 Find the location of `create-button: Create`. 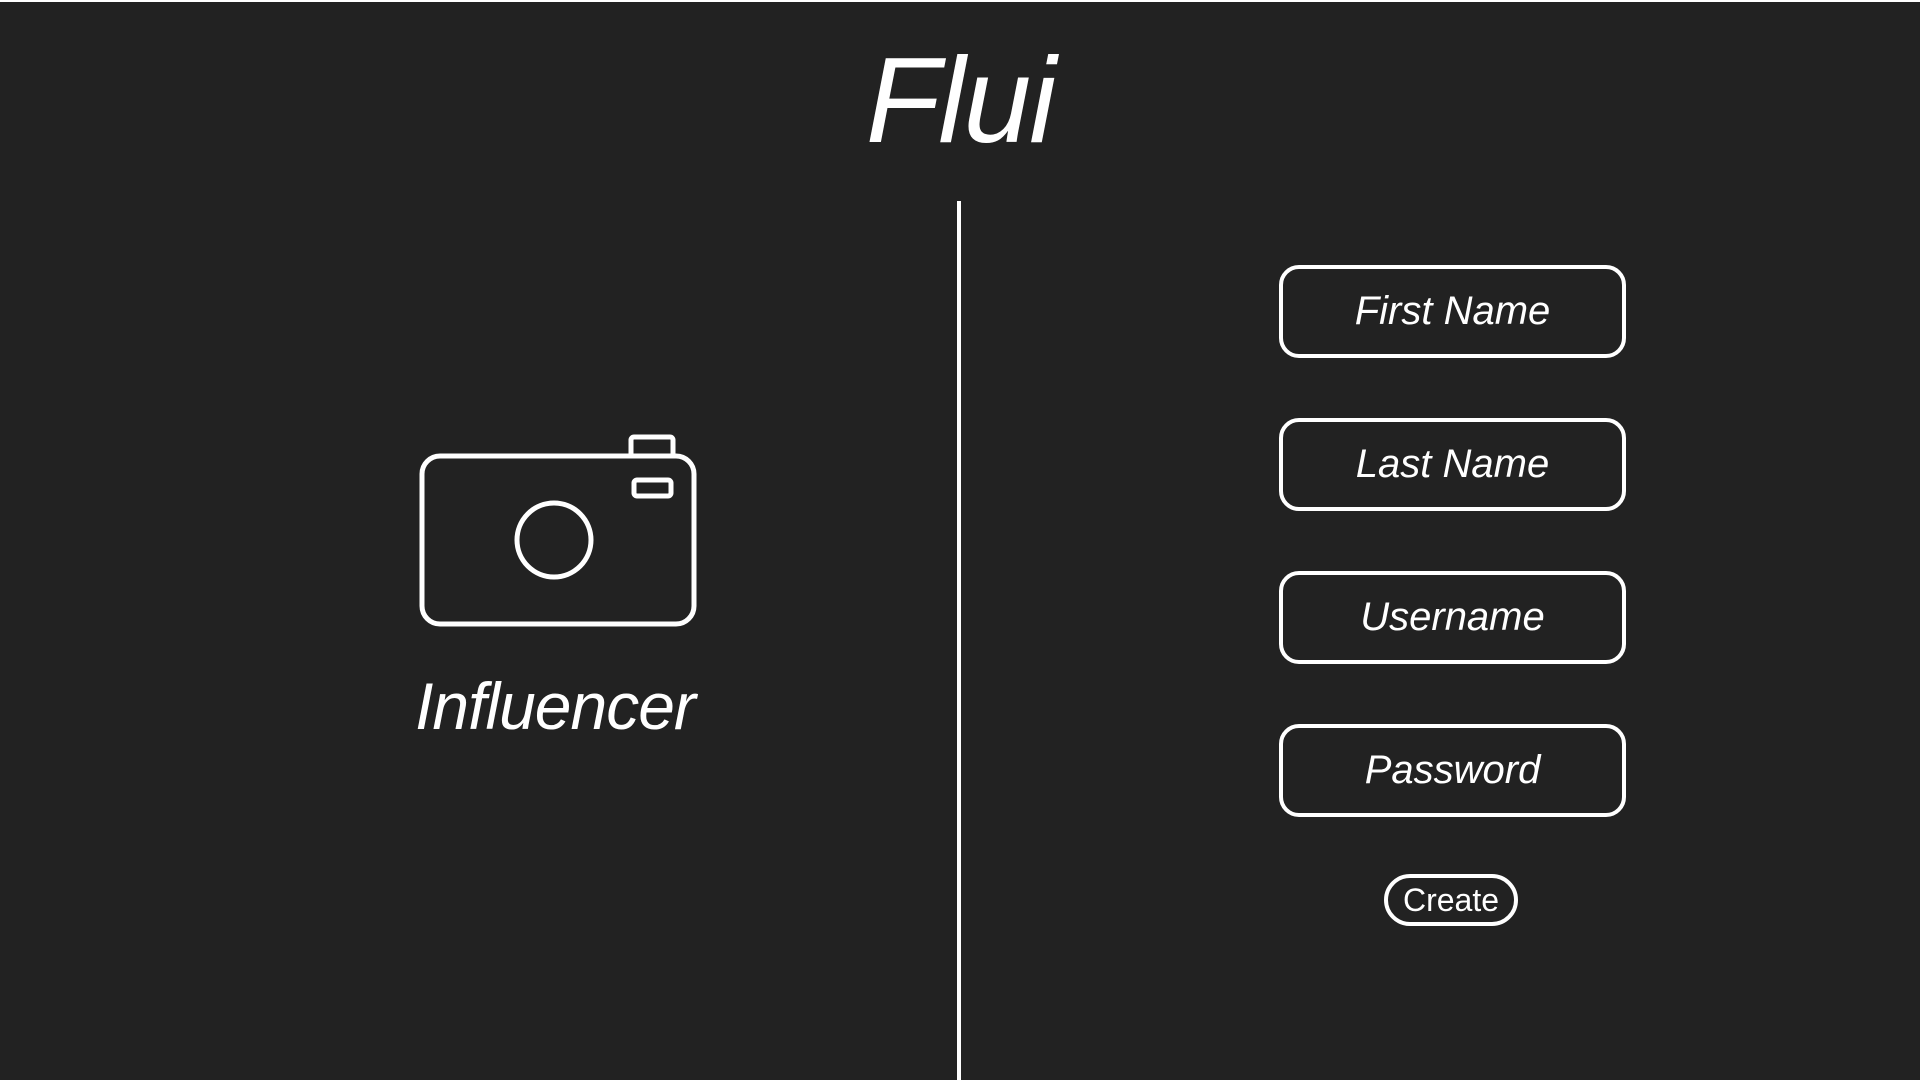

create-button: Create is located at coordinates (1451, 900).